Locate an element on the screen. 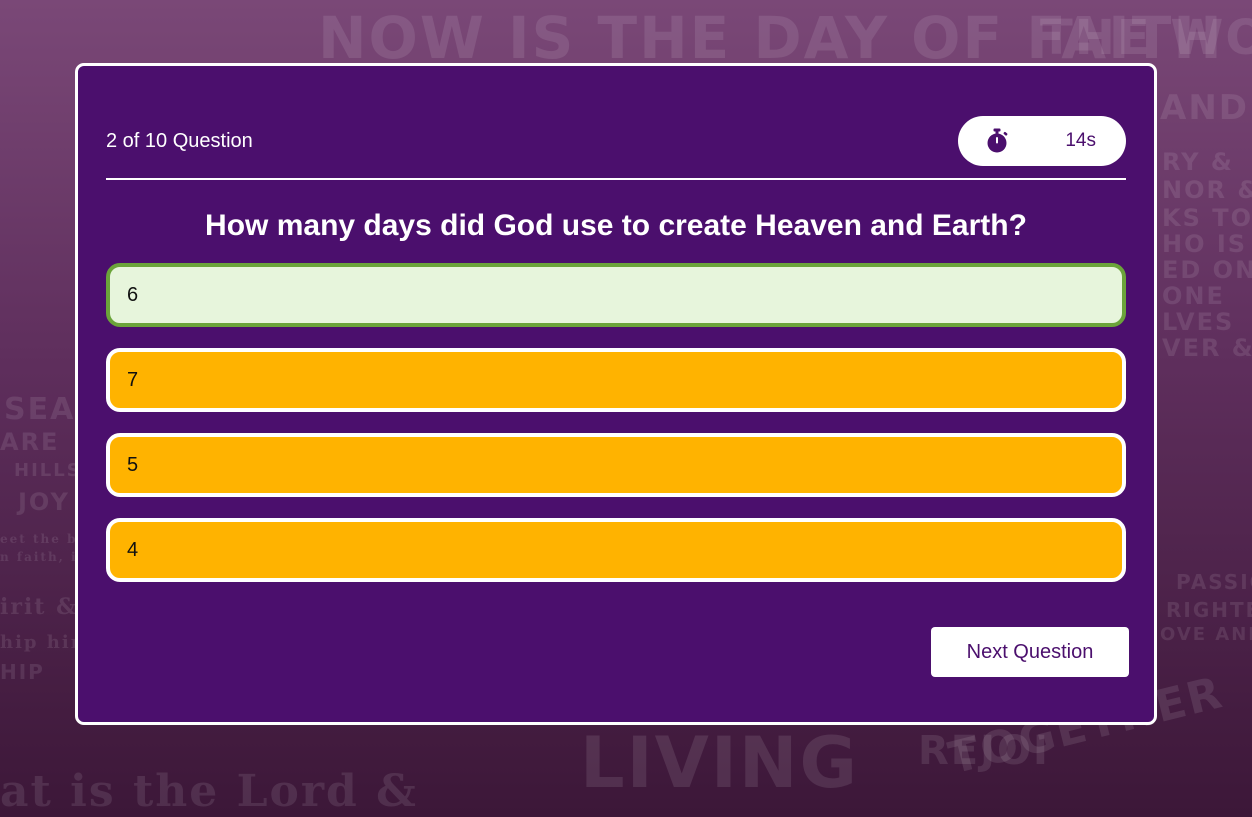  bg-text: HILLS is located at coordinates (48, 470).